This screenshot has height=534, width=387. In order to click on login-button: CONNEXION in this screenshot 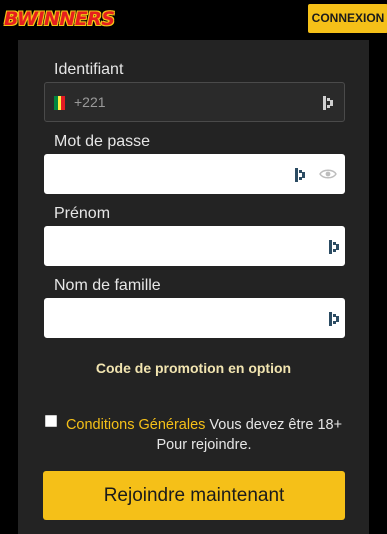, I will do `click(347, 18)`.